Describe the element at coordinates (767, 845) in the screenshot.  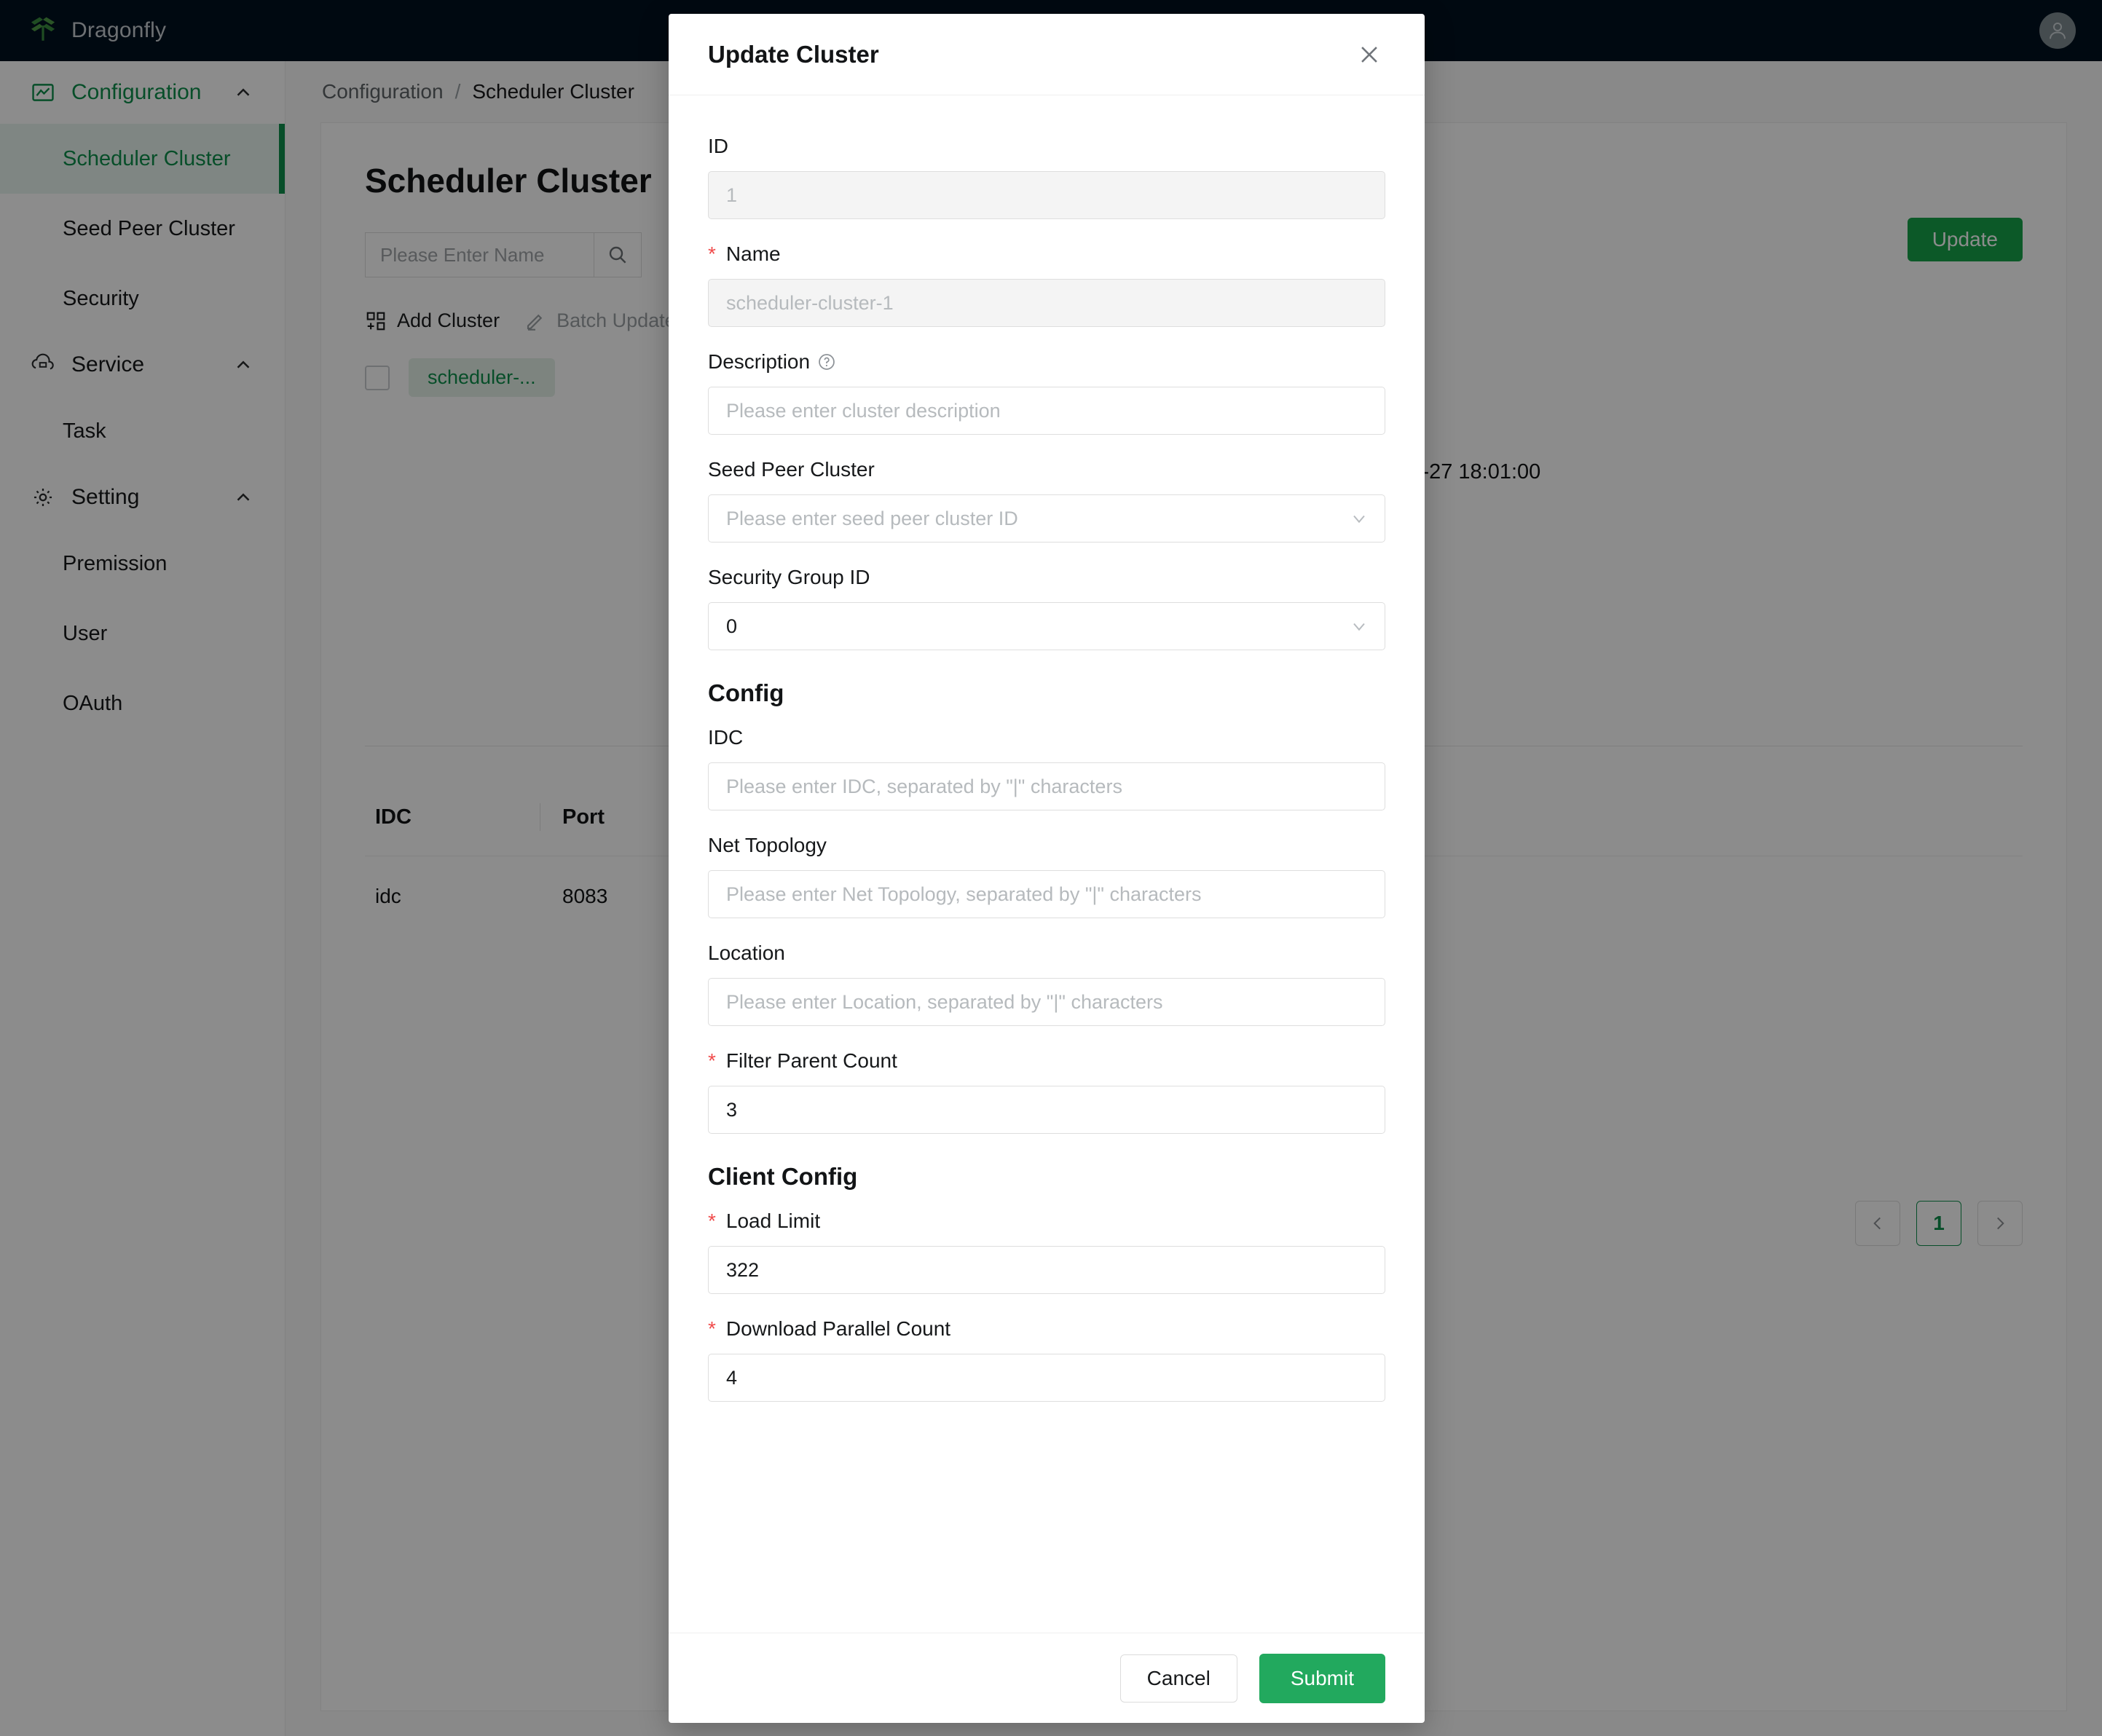
I see `label-text: Net Topology` at that location.